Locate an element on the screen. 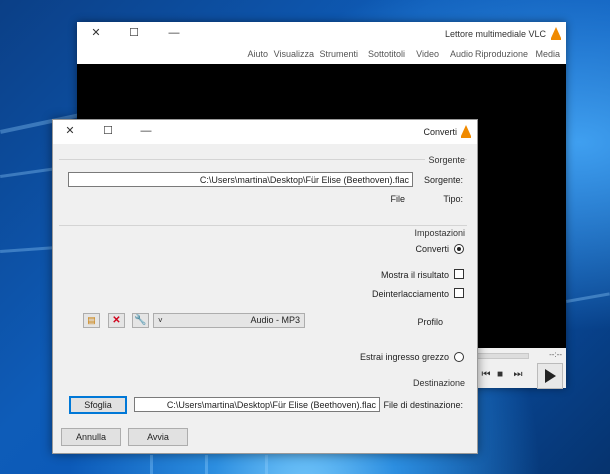  play-button is located at coordinates (550, 376).